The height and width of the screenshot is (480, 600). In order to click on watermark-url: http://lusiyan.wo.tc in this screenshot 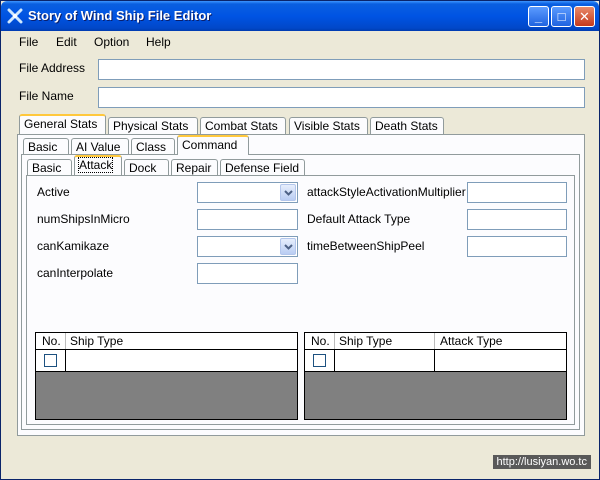, I will do `click(541, 462)`.